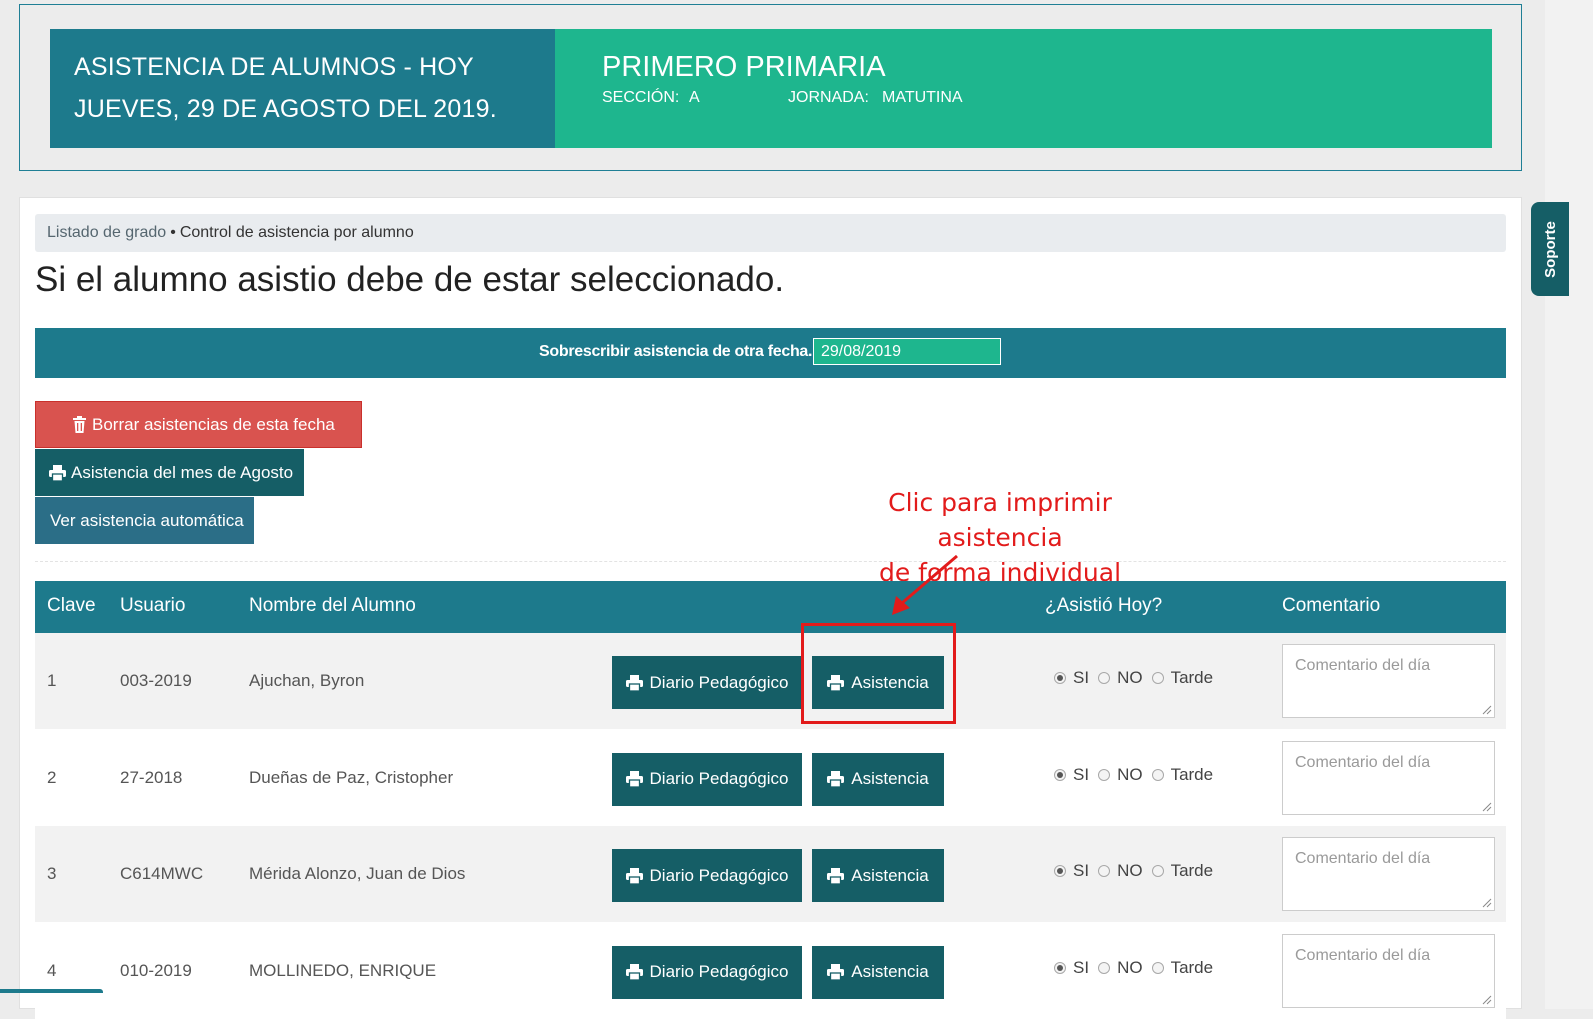  Describe the element at coordinates (351, 777) in the screenshot. I see `row-name: Dueñas de Paz, Cristopher` at that location.